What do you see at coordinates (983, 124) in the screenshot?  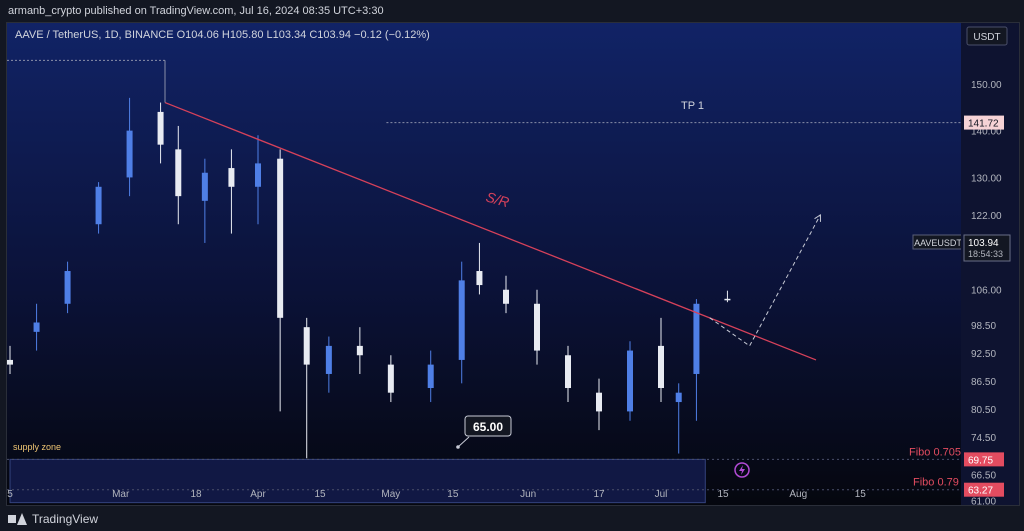 I see `tp-price-text: 141.72` at bounding box center [983, 124].